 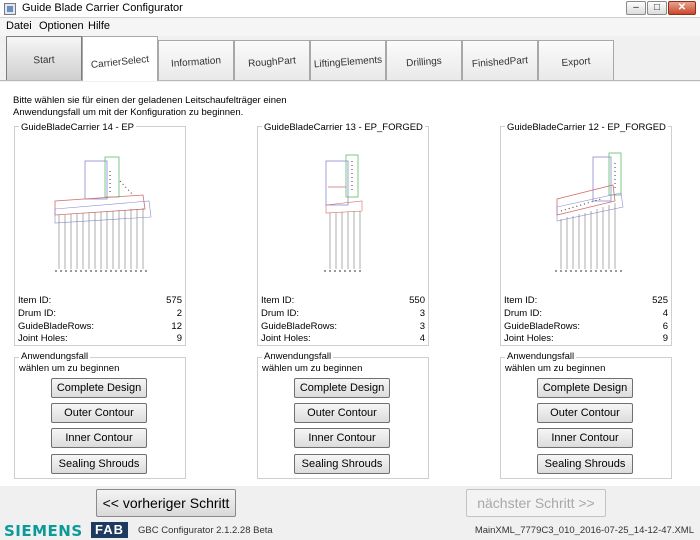 I want to click on tab-information: Information, so click(x=196, y=60).